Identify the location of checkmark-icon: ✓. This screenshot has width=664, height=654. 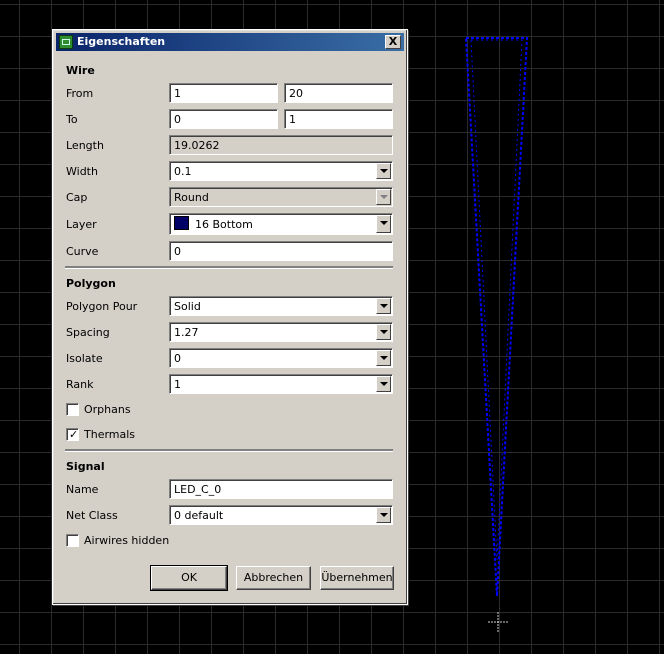
(74, 434).